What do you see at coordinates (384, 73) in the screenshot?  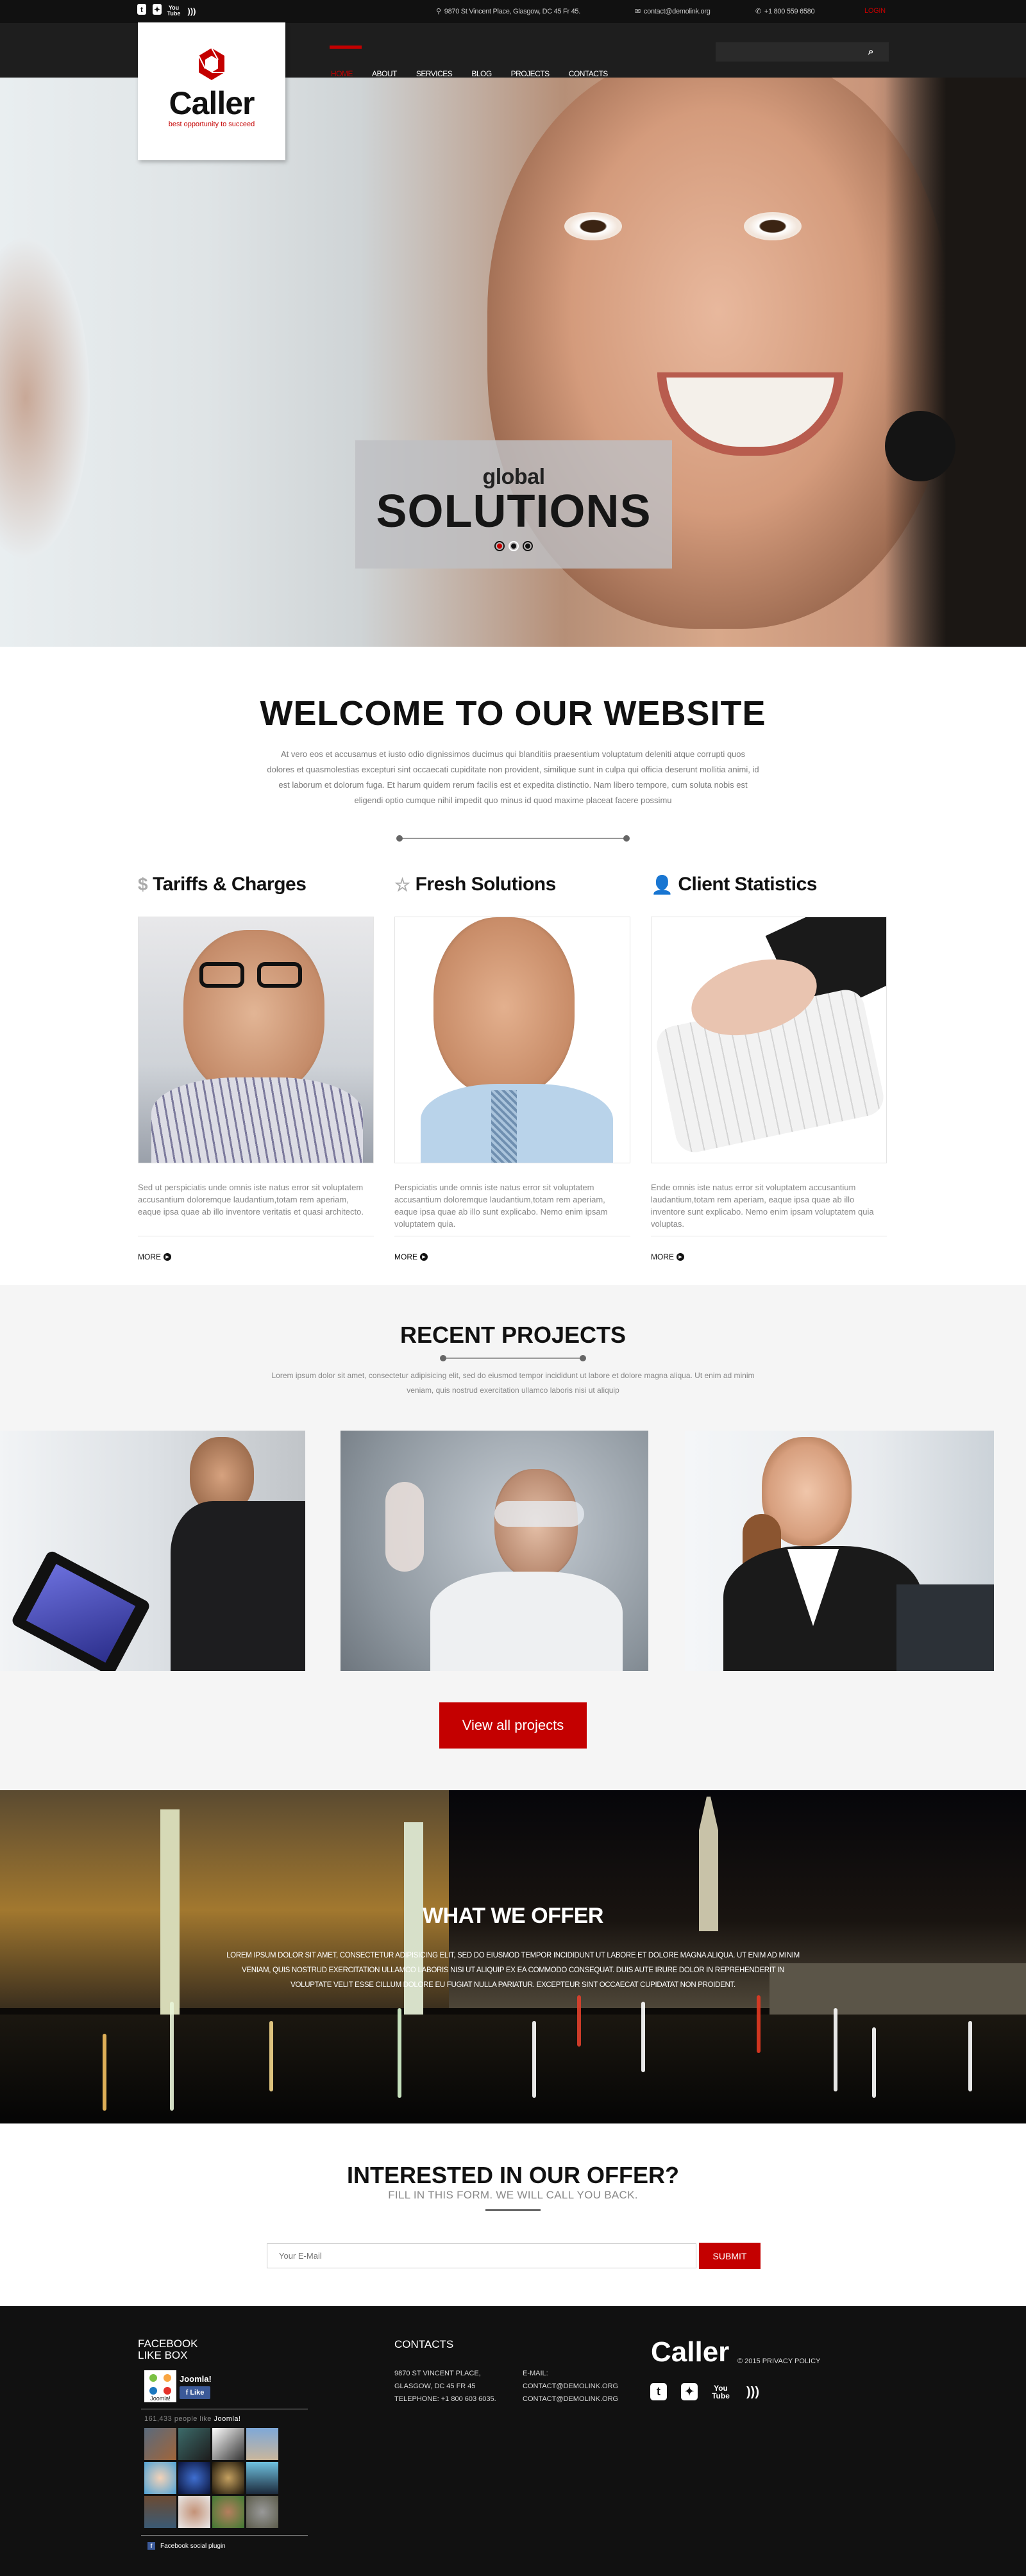 I see `nav-item-about: ABOUT` at bounding box center [384, 73].